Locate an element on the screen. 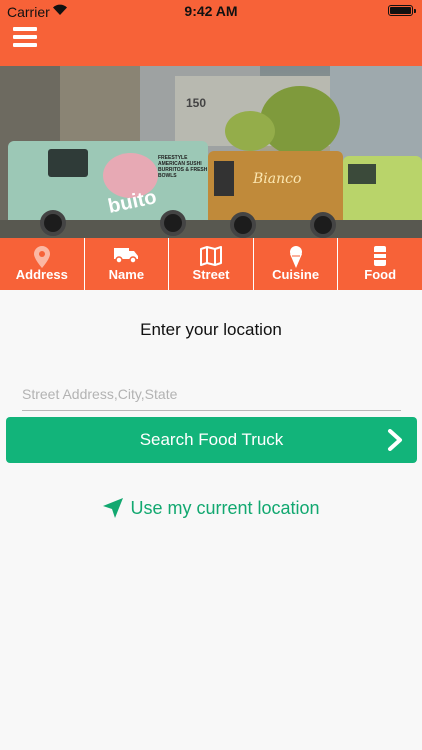 The width and height of the screenshot is (422, 750). ice-cream-icon is located at coordinates (296, 259).